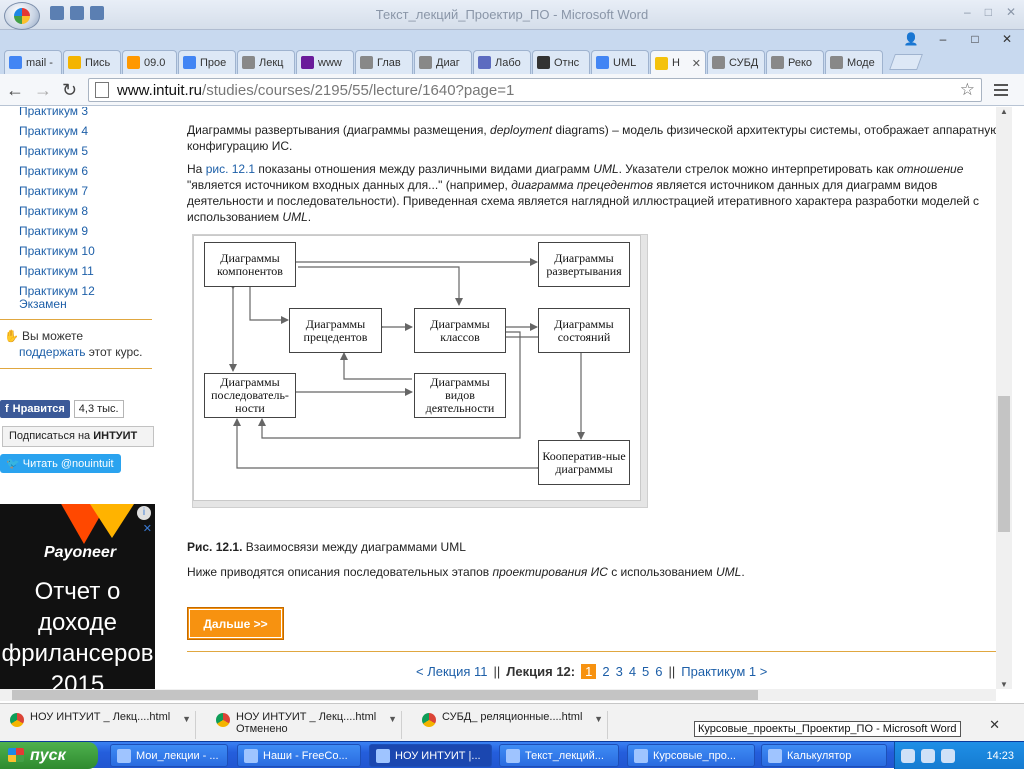  Describe the element at coordinates (80, 171) in the screenshot. I see `sidebar-link-practicum: Практикум 6` at that location.